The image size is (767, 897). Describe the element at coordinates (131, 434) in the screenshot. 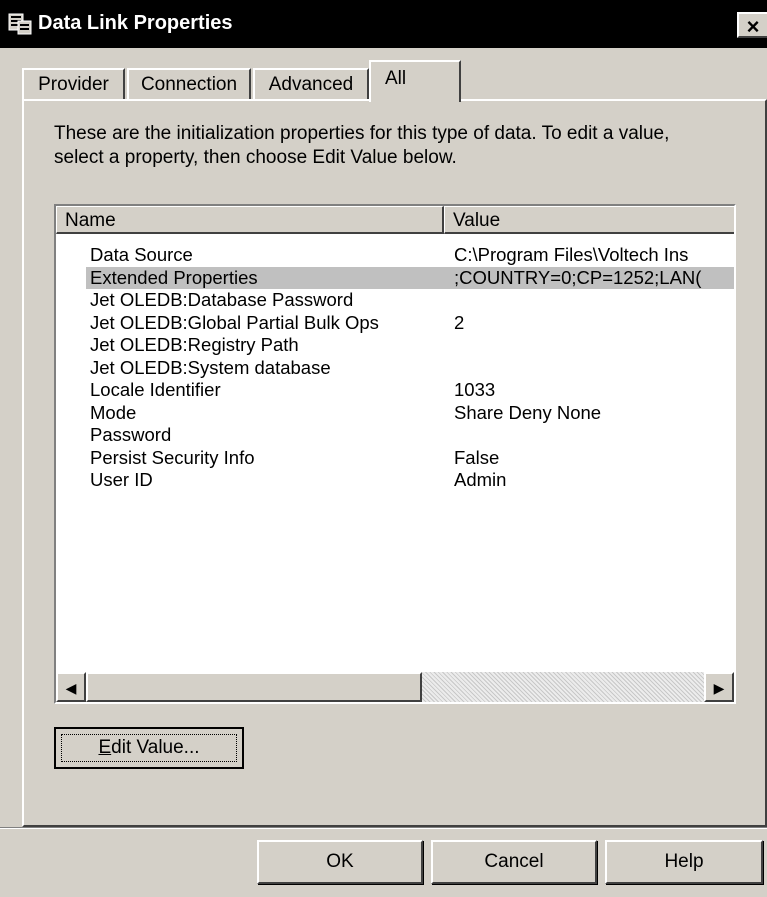

I see `property-name: Password` at that location.